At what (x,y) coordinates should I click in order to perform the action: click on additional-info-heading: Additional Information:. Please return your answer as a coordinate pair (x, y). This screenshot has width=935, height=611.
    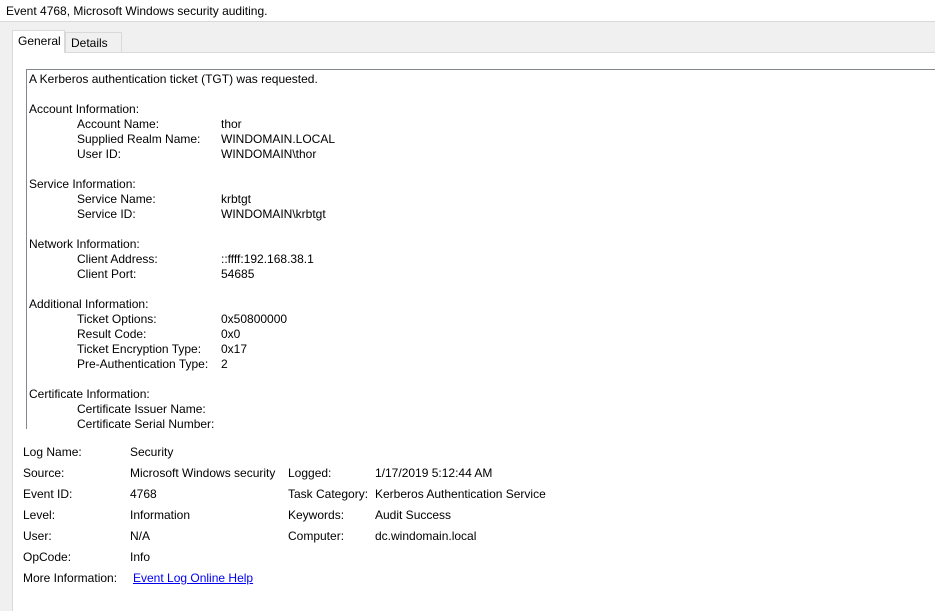
    Looking at the image, I should click on (89, 304).